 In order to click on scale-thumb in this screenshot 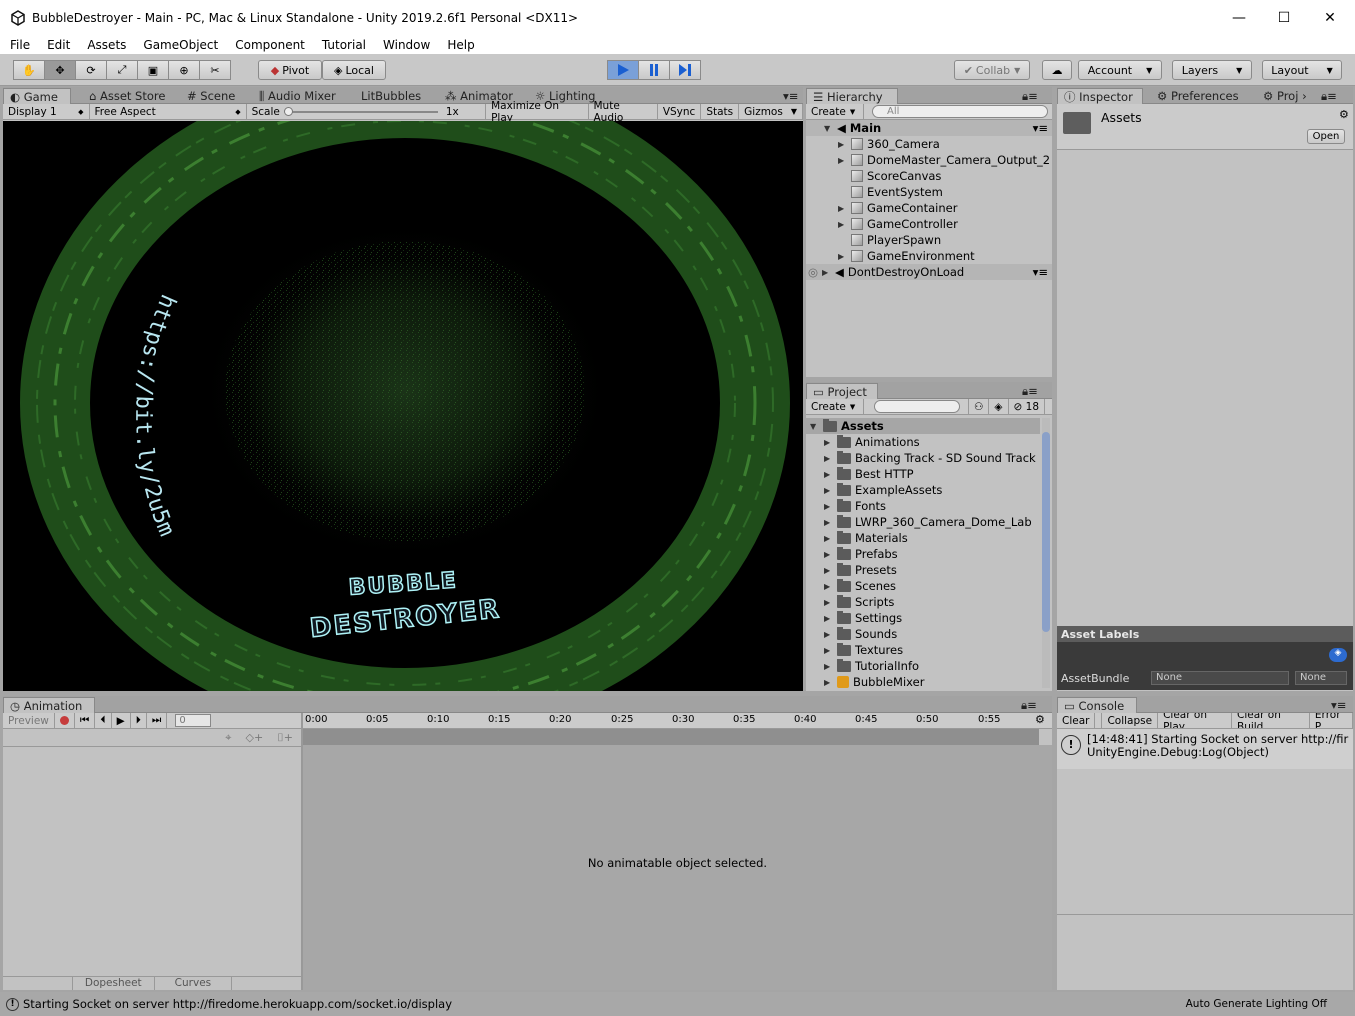, I will do `click(288, 111)`.